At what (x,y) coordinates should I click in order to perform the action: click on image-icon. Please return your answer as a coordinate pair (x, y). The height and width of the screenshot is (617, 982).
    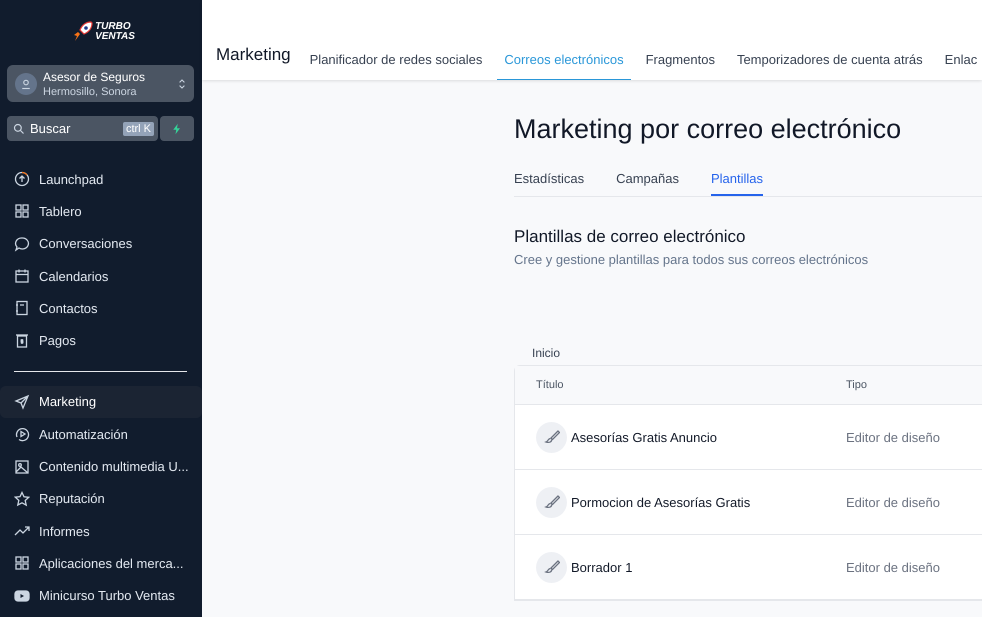
    Looking at the image, I should click on (22, 466).